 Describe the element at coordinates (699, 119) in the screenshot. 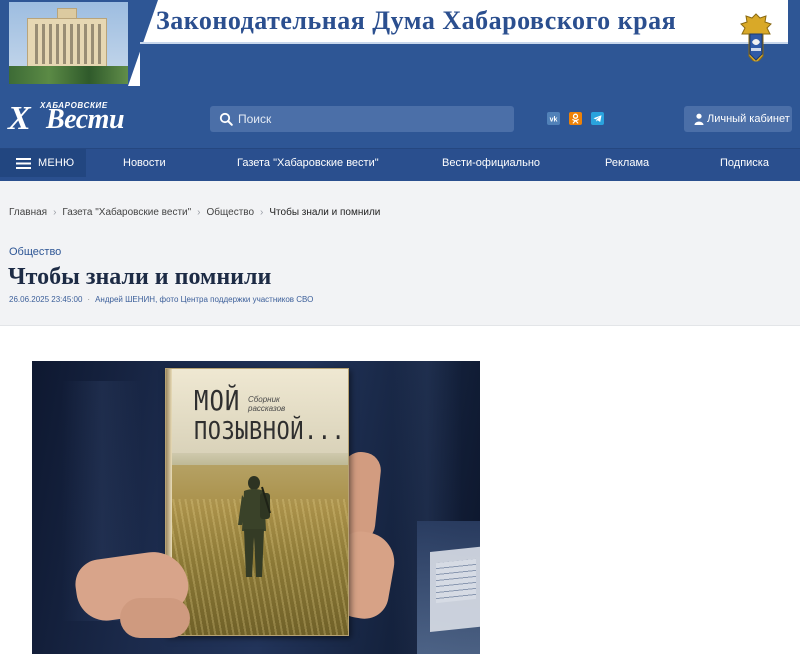

I see `user-icon` at that location.